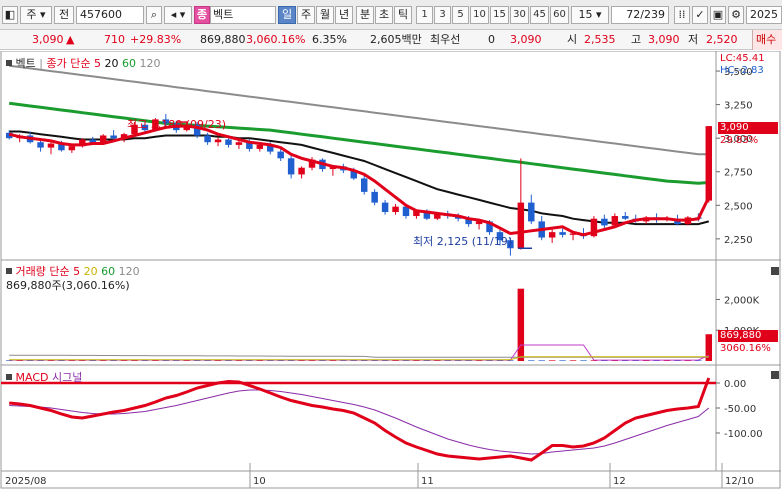 This screenshot has height=489, width=782. I want to click on period-second: 초, so click(384, 15).